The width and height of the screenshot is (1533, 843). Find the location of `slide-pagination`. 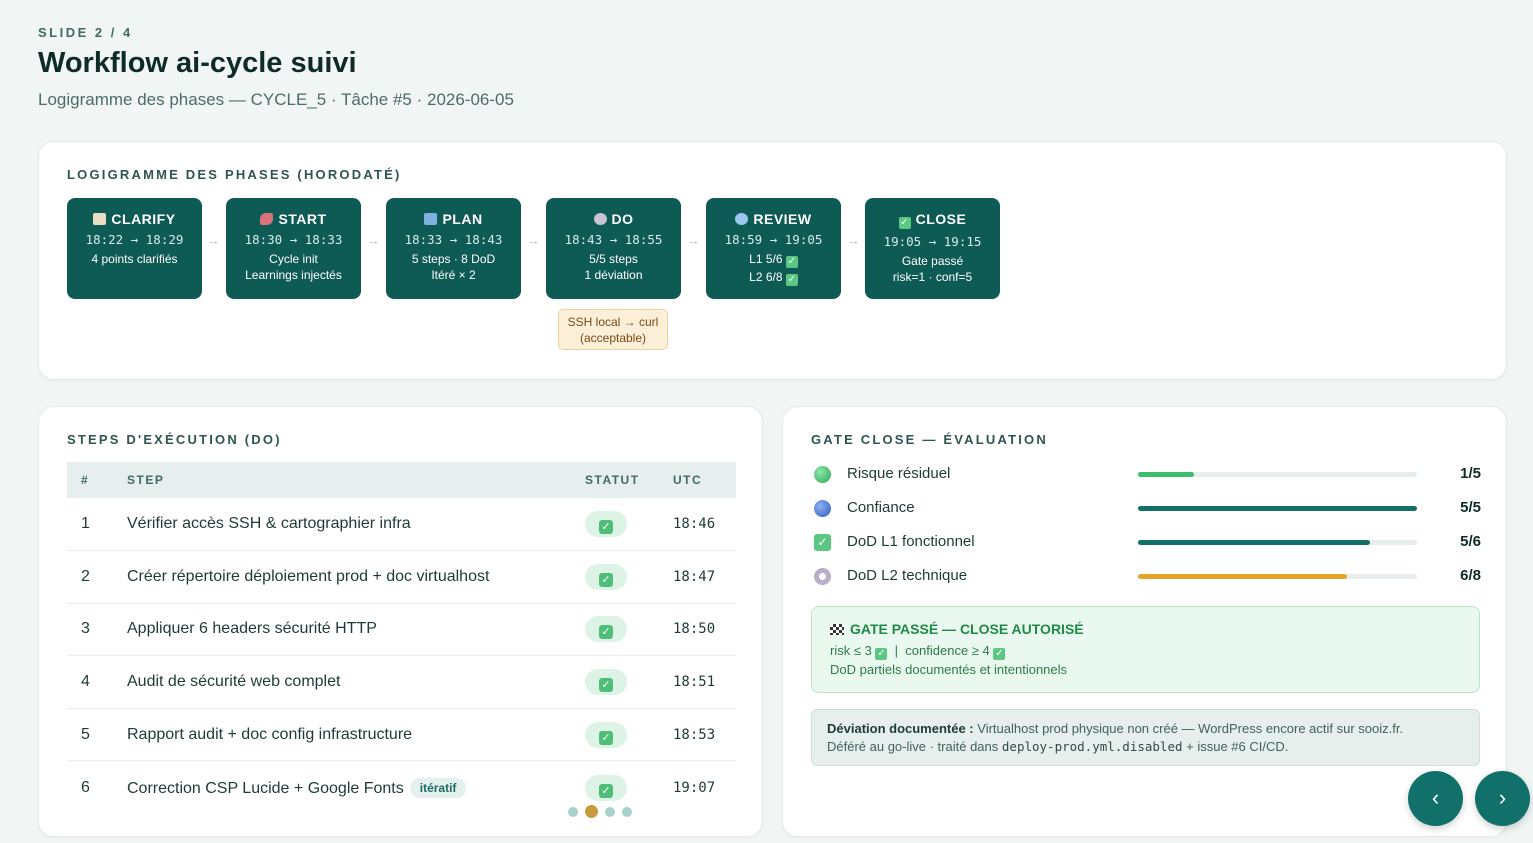

slide-pagination is located at coordinates (603, 812).